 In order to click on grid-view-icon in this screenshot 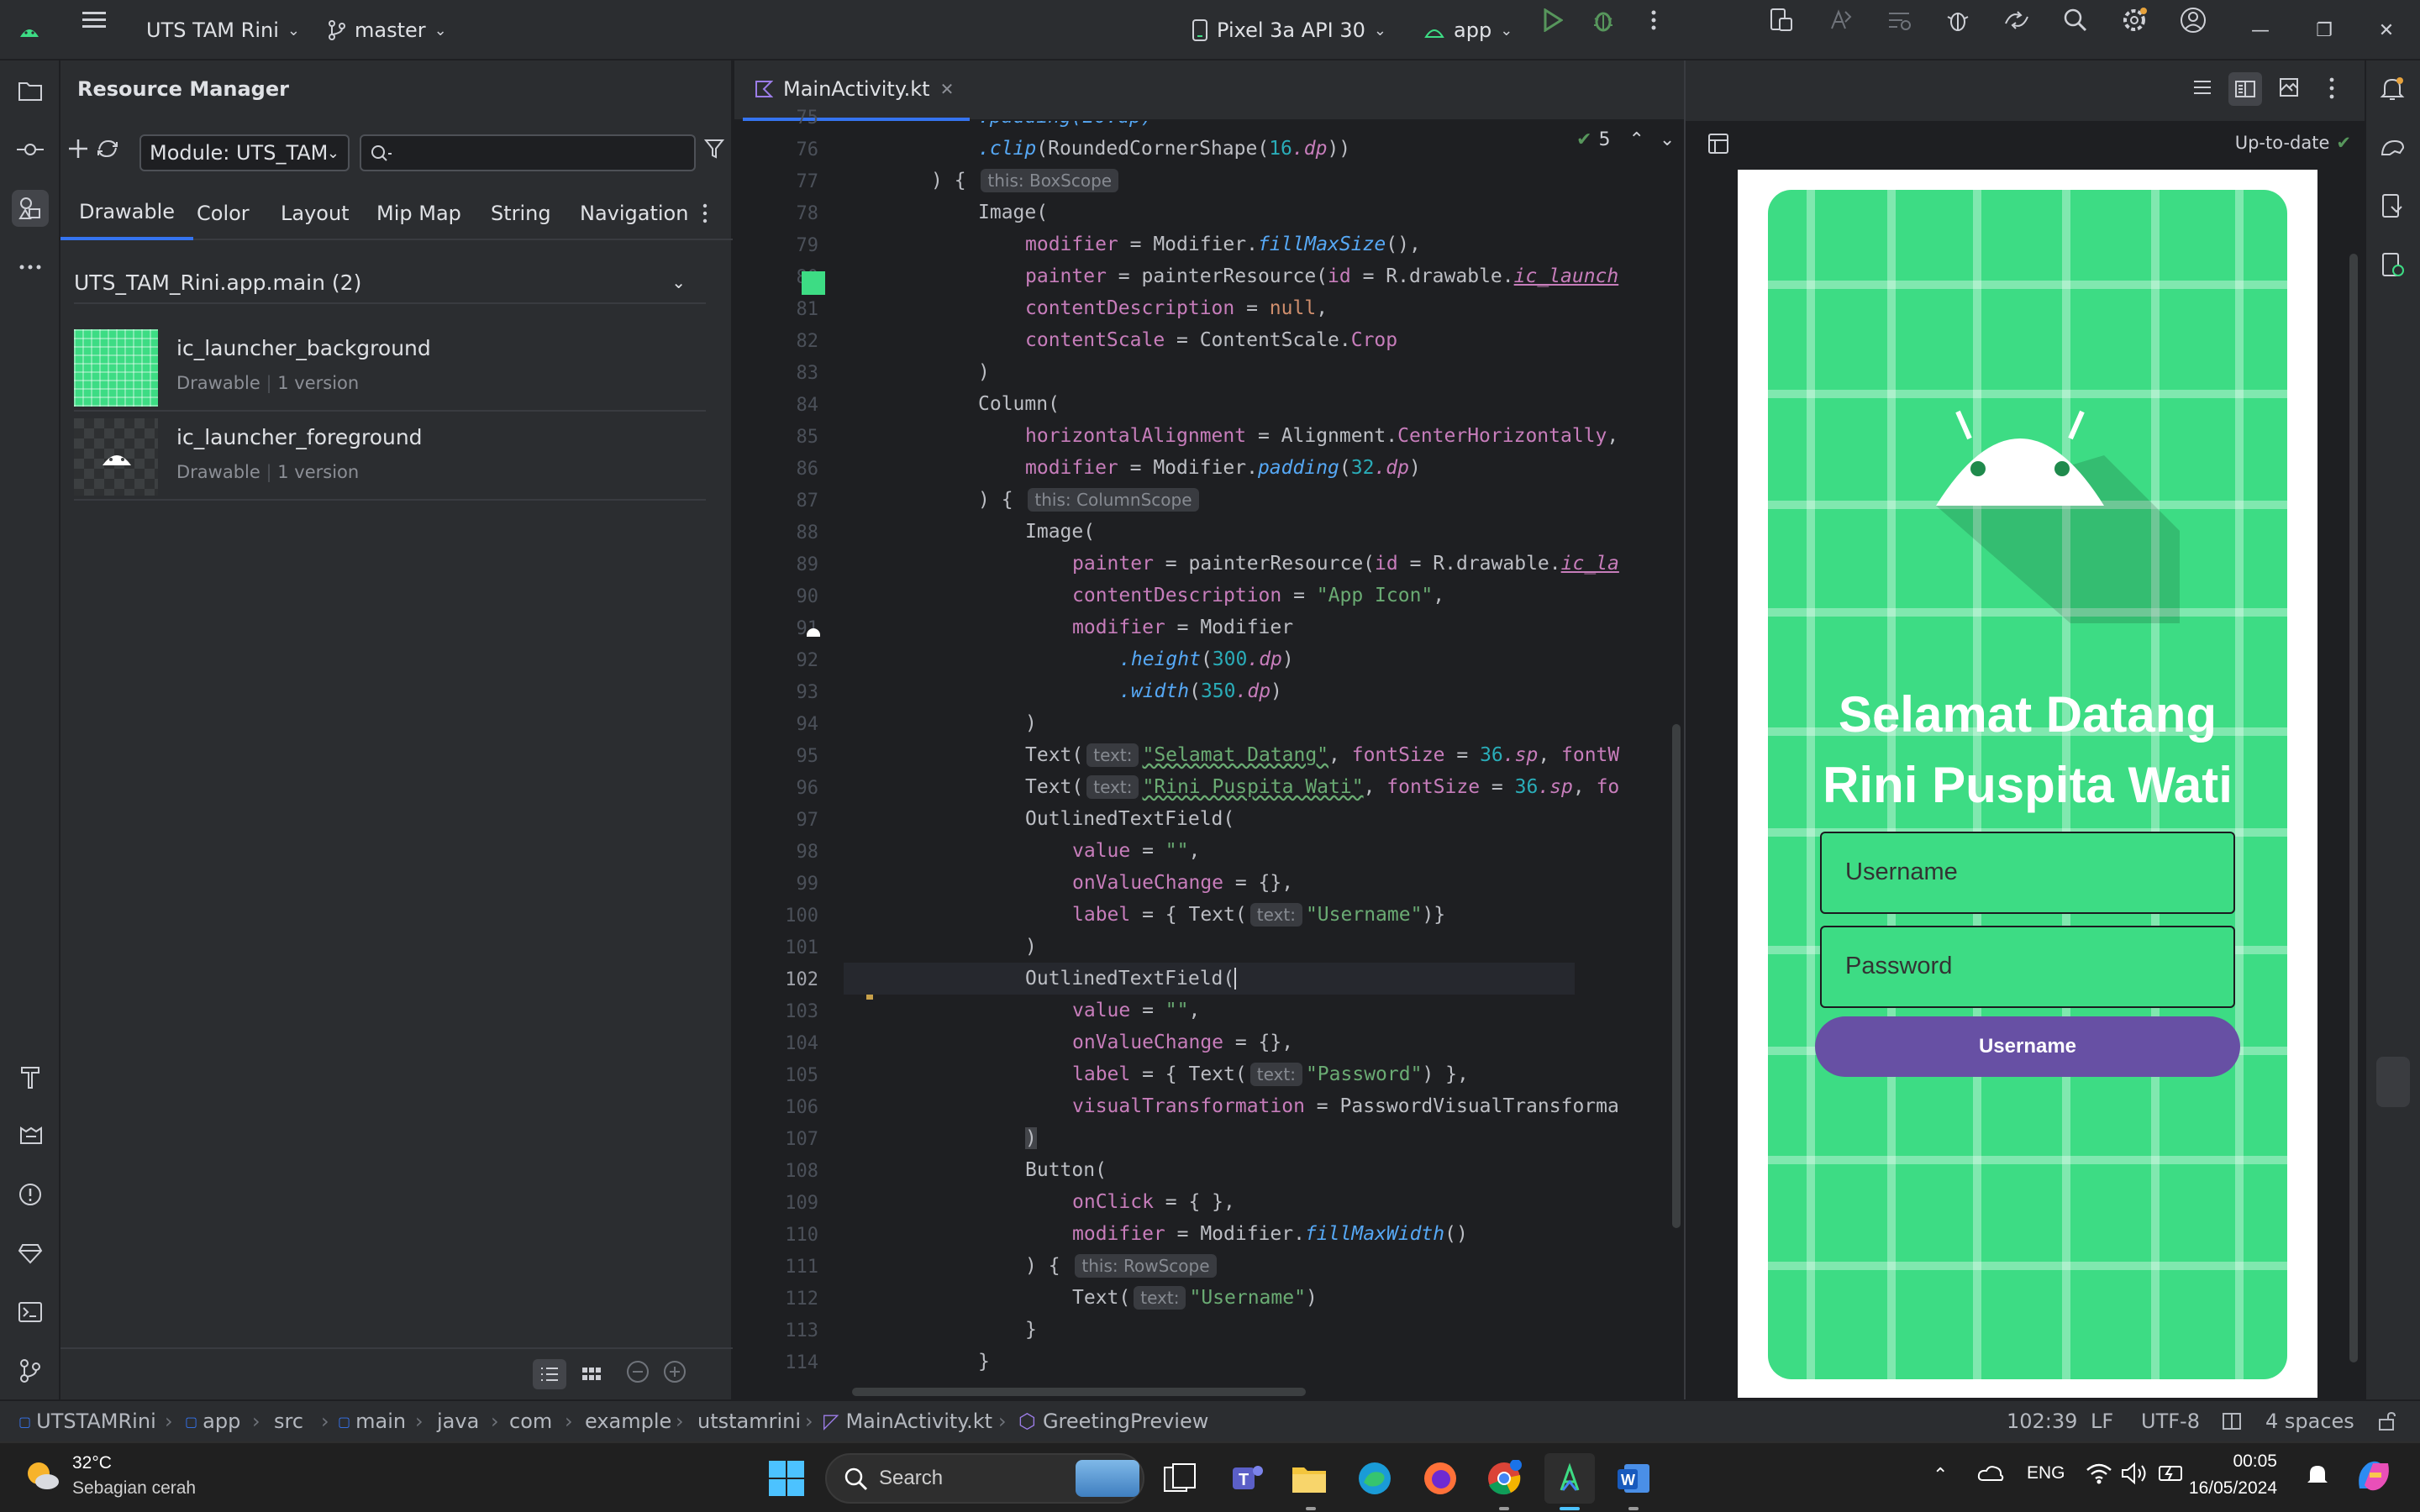, I will do `click(591, 1374)`.